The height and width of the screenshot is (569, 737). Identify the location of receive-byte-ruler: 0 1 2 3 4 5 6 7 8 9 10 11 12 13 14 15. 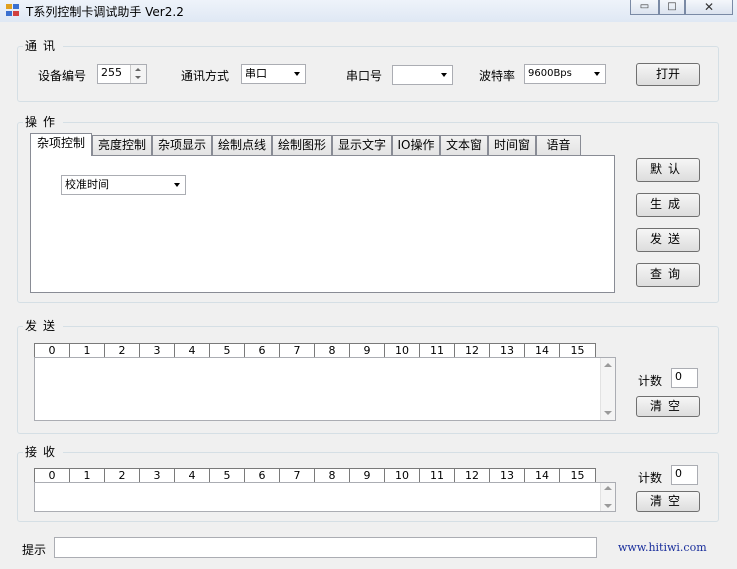
(315, 475).